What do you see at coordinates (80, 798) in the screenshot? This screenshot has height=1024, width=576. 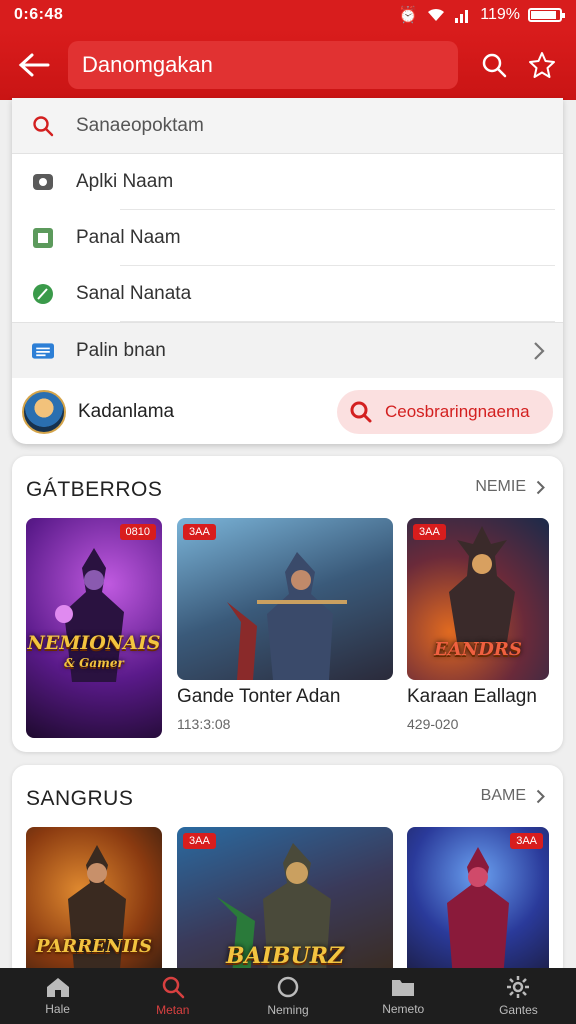 I see `section-title: SANGRUS` at bounding box center [80, 798].